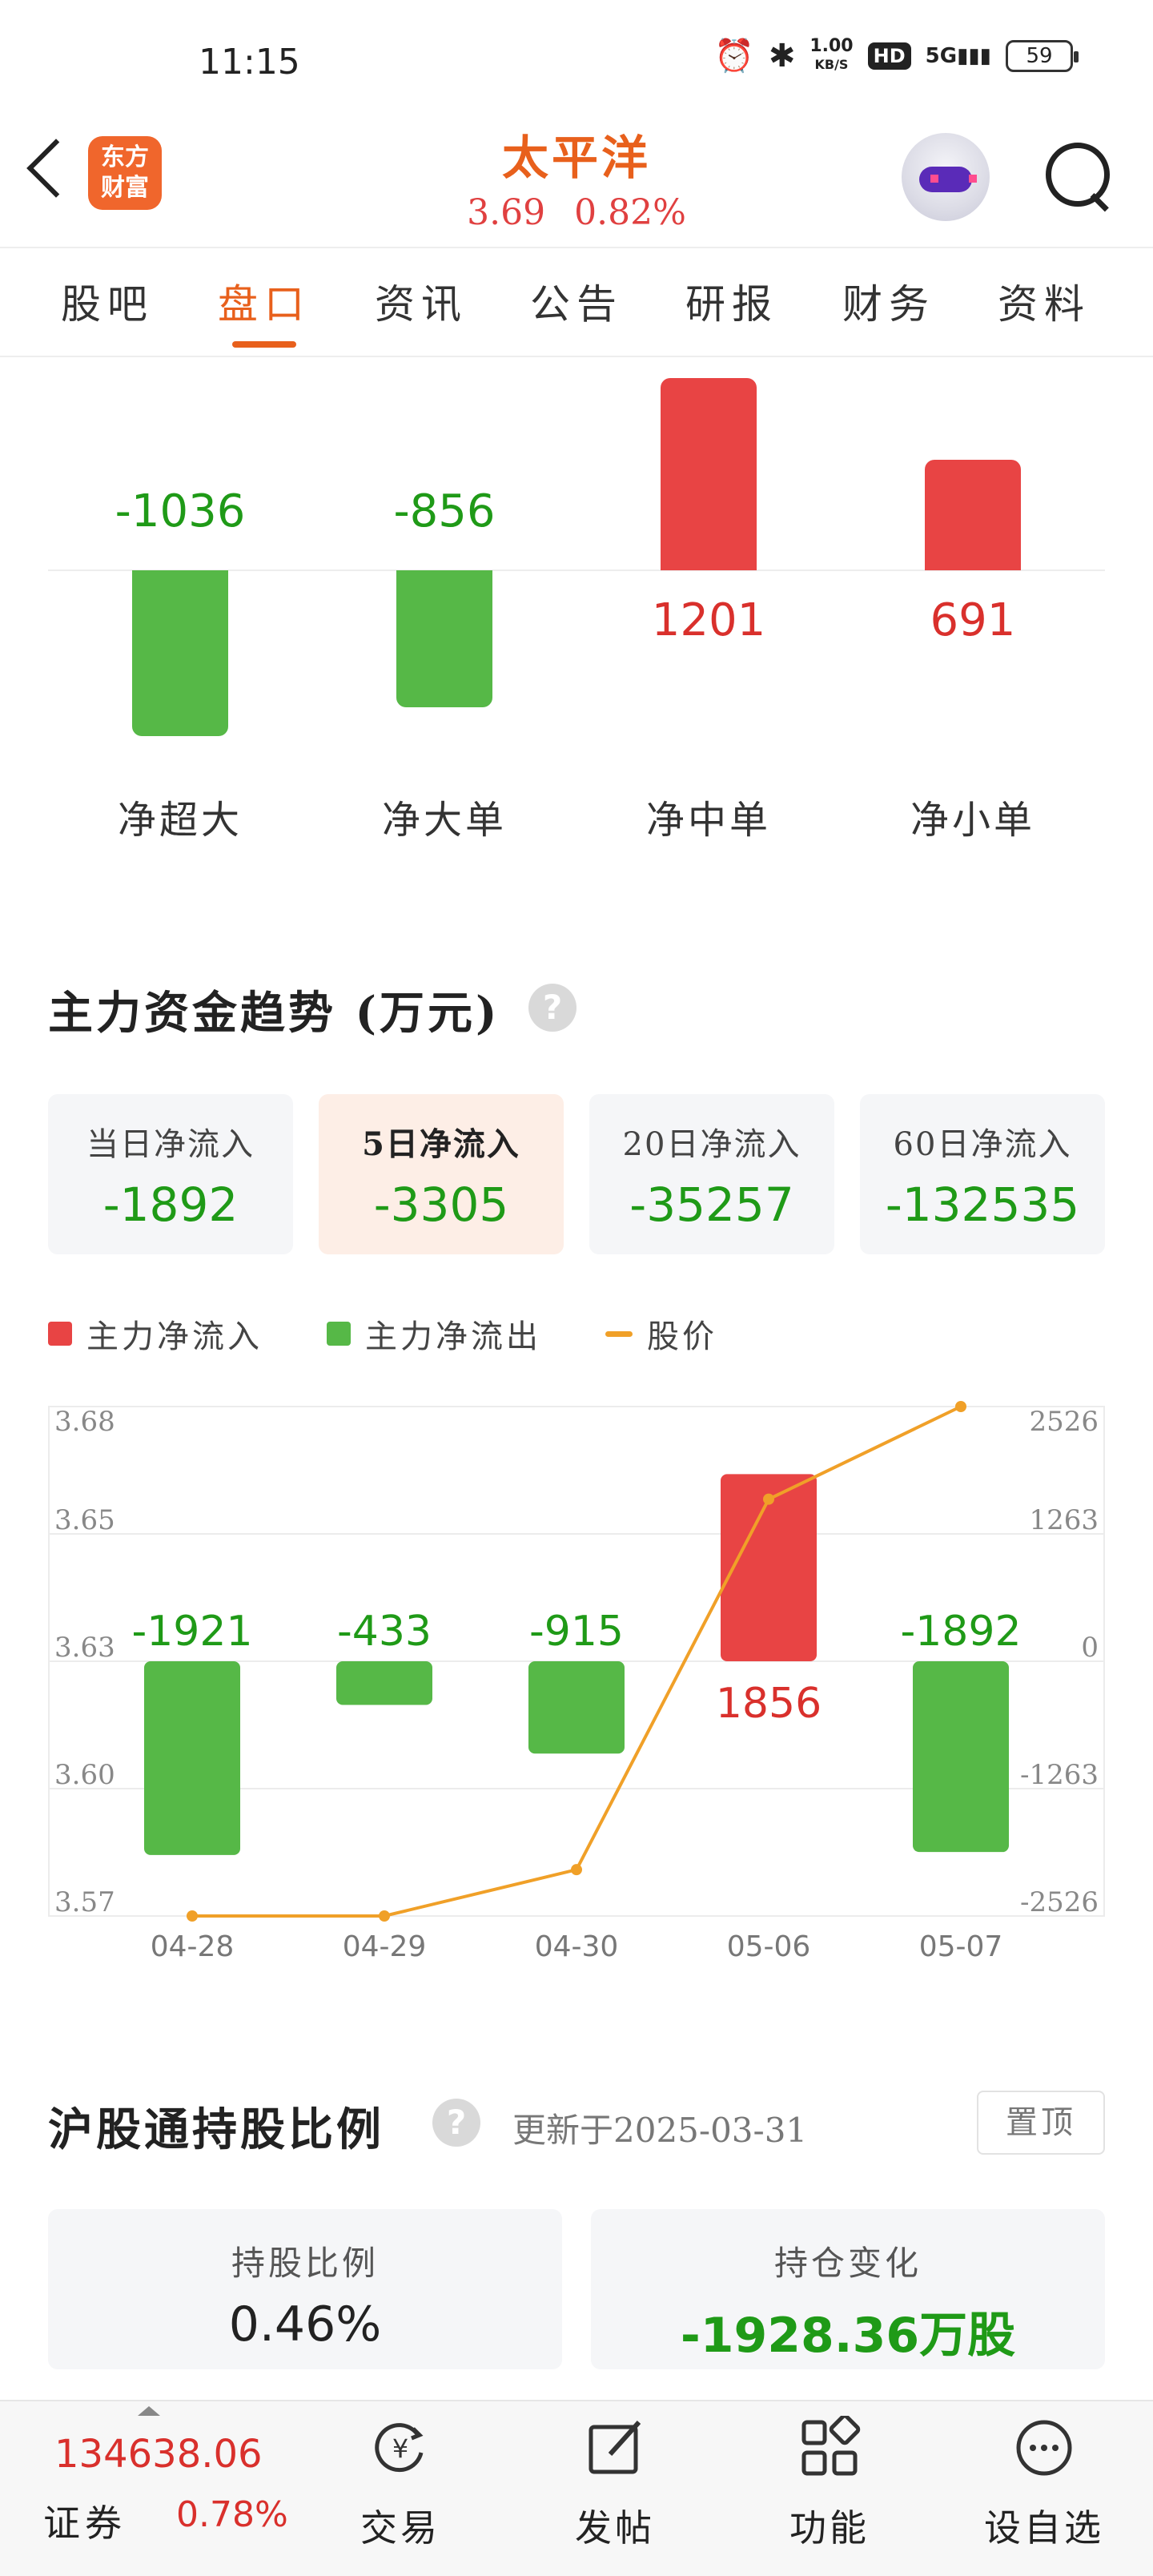 Image resolution: width=1153 pixels, height=2576 pixels. What do you see at coordinates (444, 821) in the screenshot?
I see `net-flow-label: 净大单` at bounding box center [444, 821].